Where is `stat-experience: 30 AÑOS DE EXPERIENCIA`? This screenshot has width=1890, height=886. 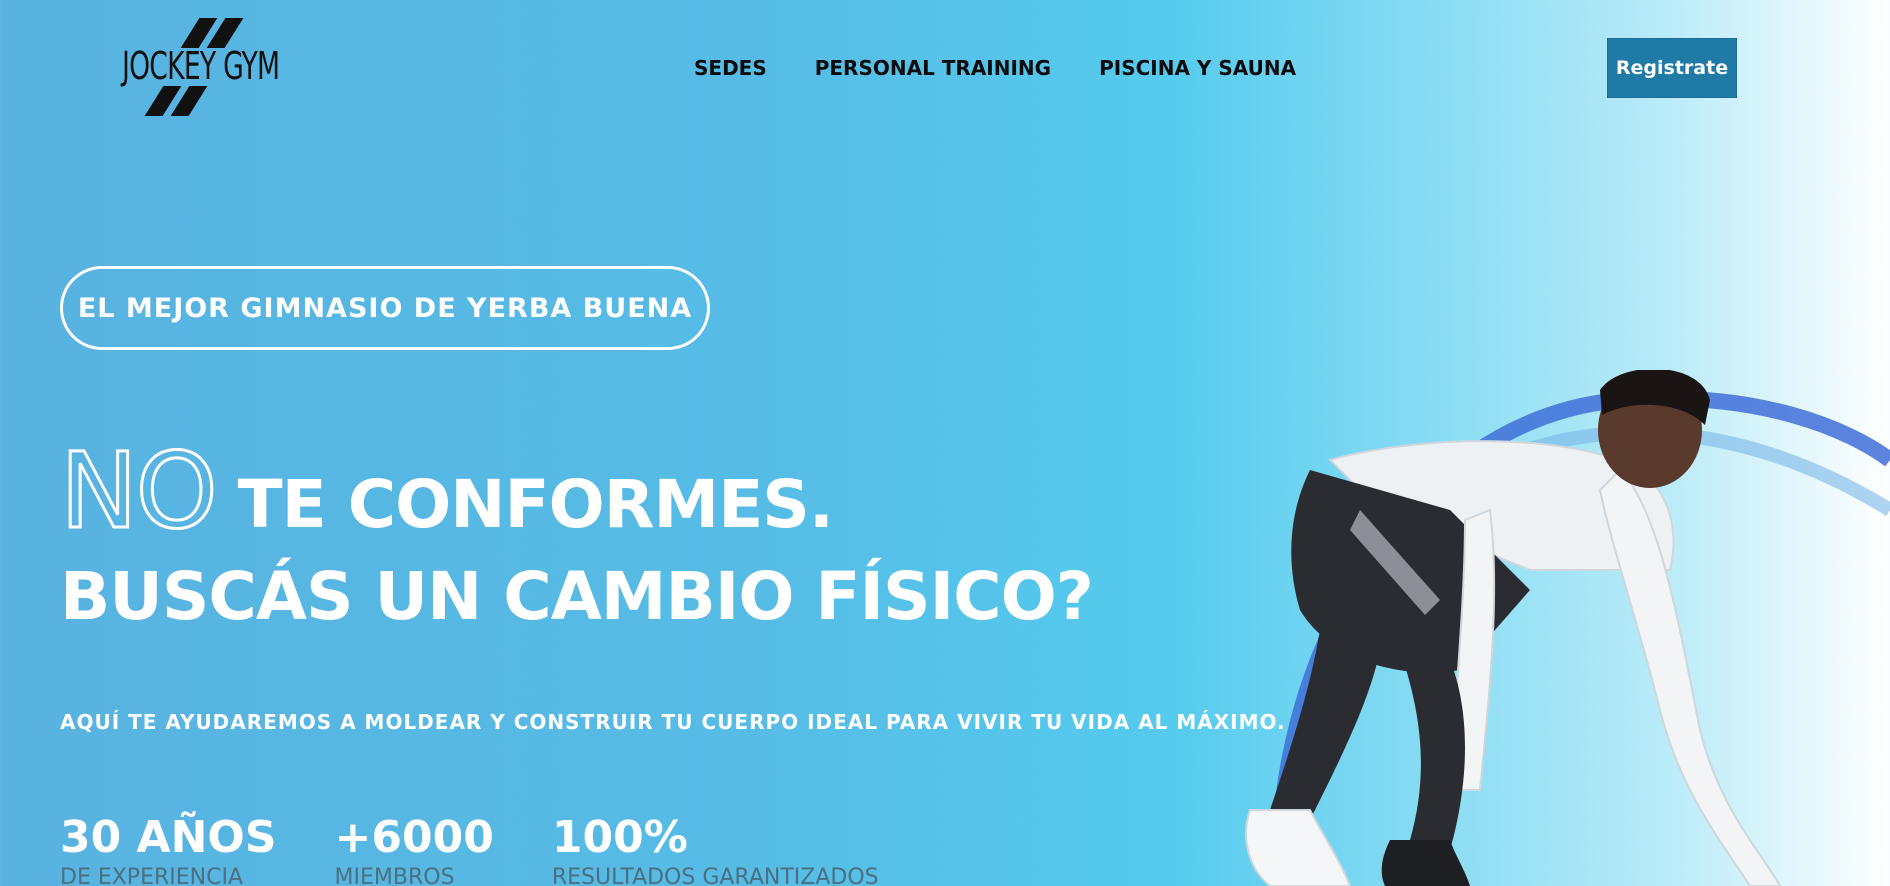 stat-experience: 30 AÑOS DE EXPERIENCIA is located at coordinates (168, 849).